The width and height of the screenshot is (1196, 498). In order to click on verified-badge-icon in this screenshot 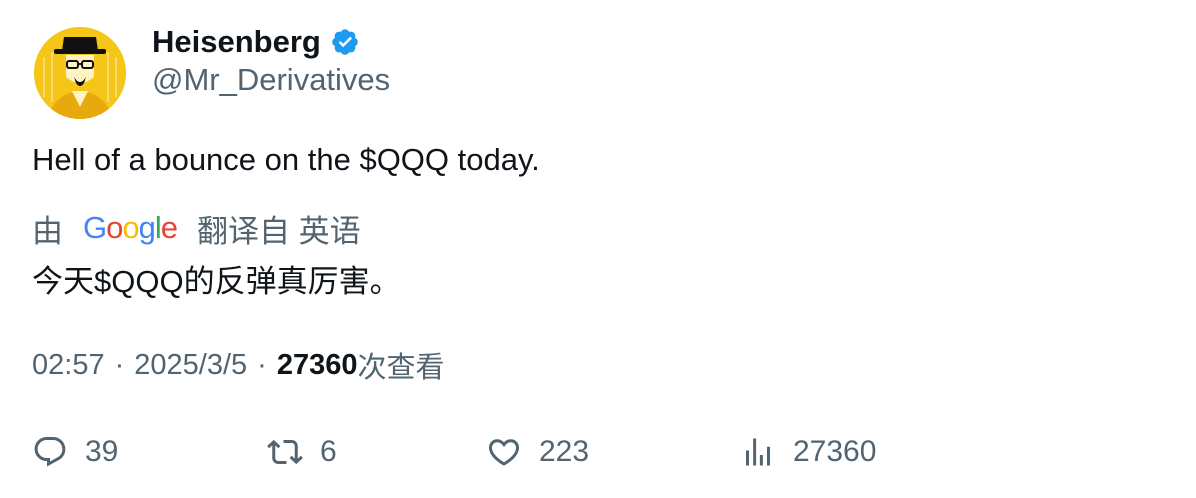, I will do `click(345, 42)`.